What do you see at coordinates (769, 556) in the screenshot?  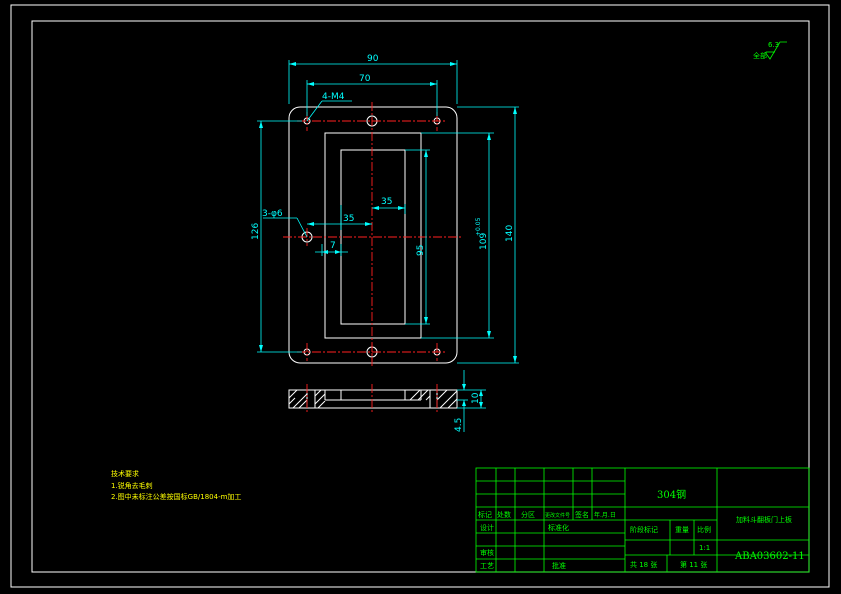 I see `drawing-number: ABA03602-11` at bounding box center [769, 556].